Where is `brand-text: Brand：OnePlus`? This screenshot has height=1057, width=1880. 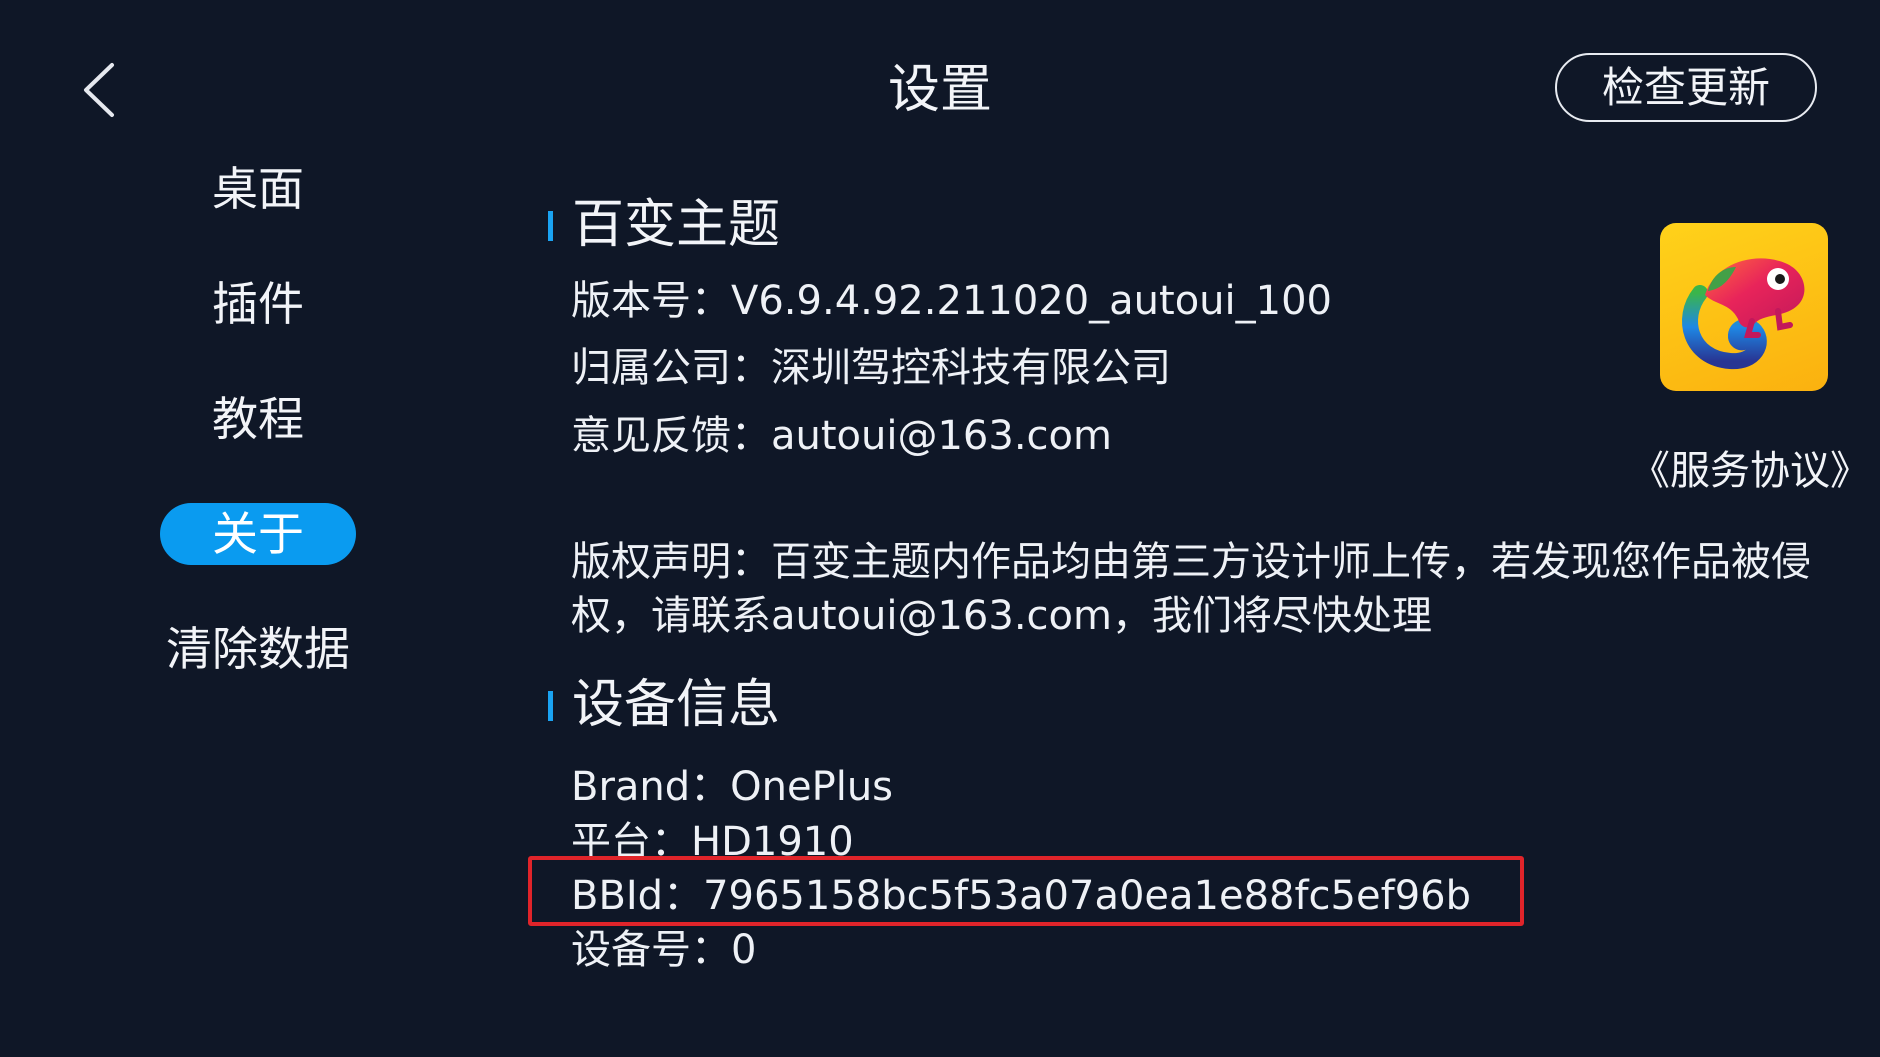
brand-text: Brand：OnePlus is located at coordinates (732, 787).